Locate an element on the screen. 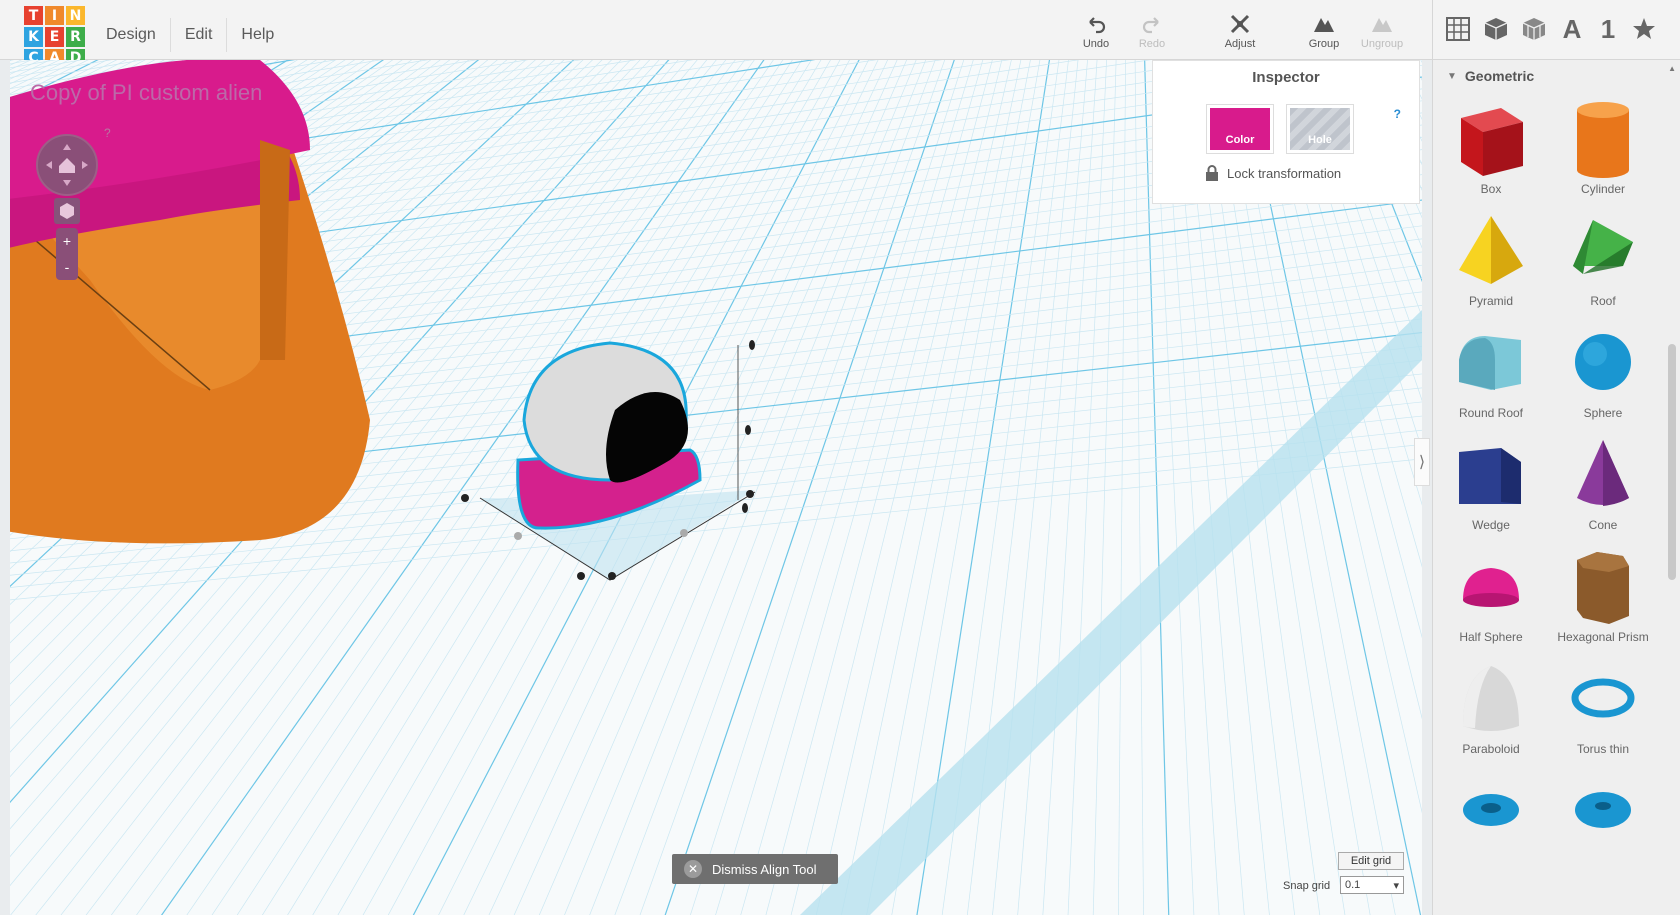  lock-transformation: Lock transformation is located at coordinates (1273, 173).